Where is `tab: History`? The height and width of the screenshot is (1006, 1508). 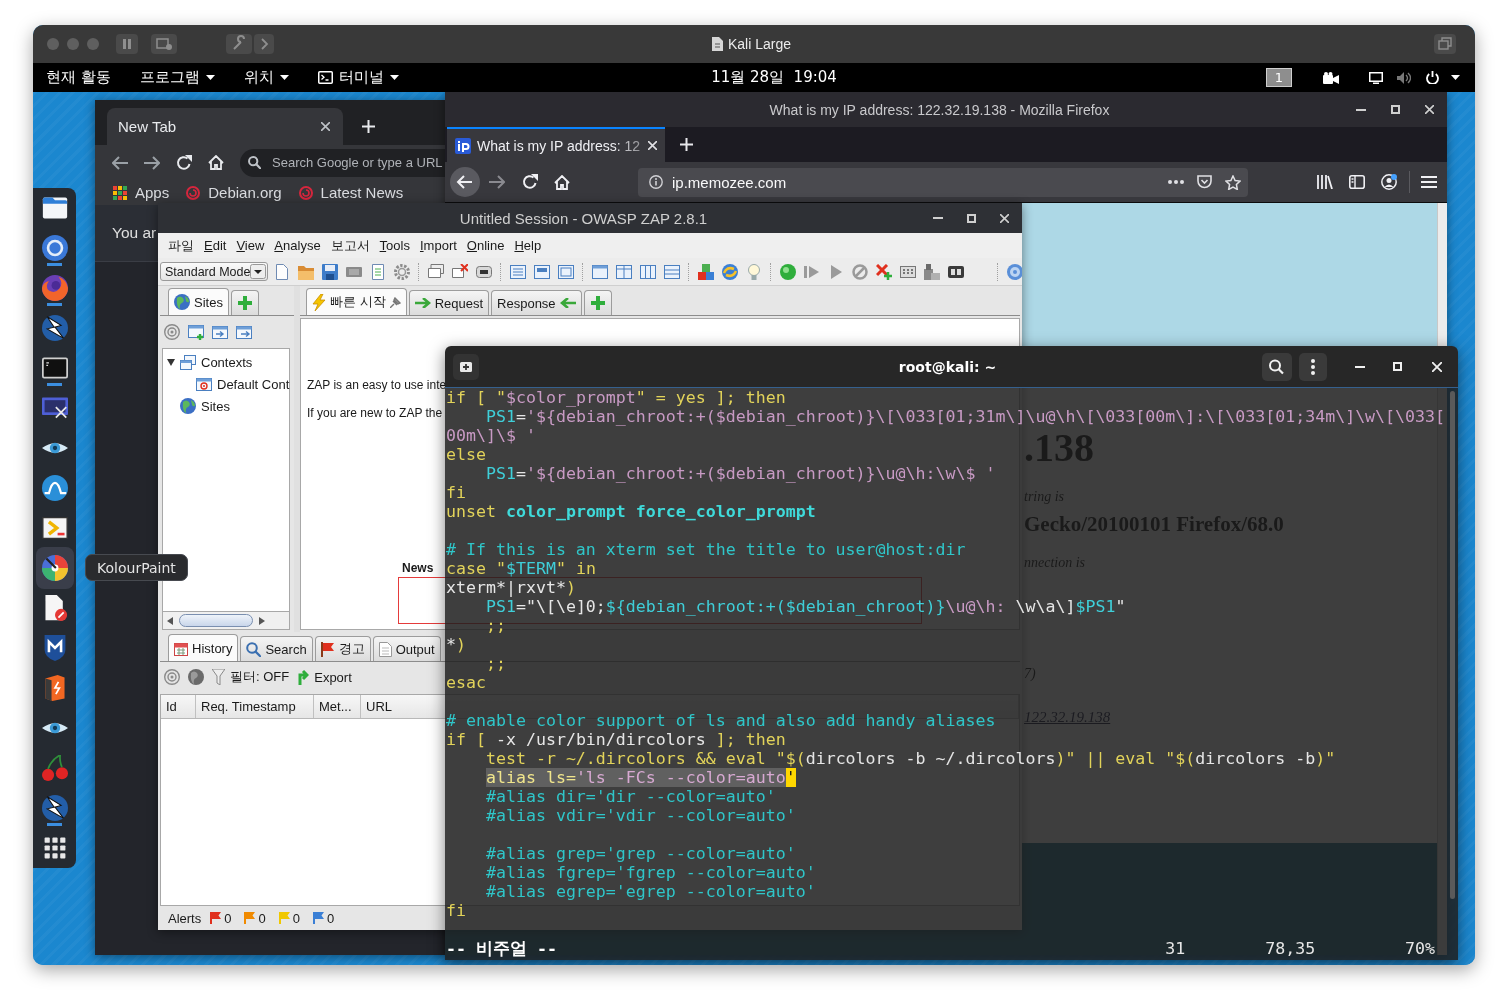
tab: History is located at coordinates (203, 647).